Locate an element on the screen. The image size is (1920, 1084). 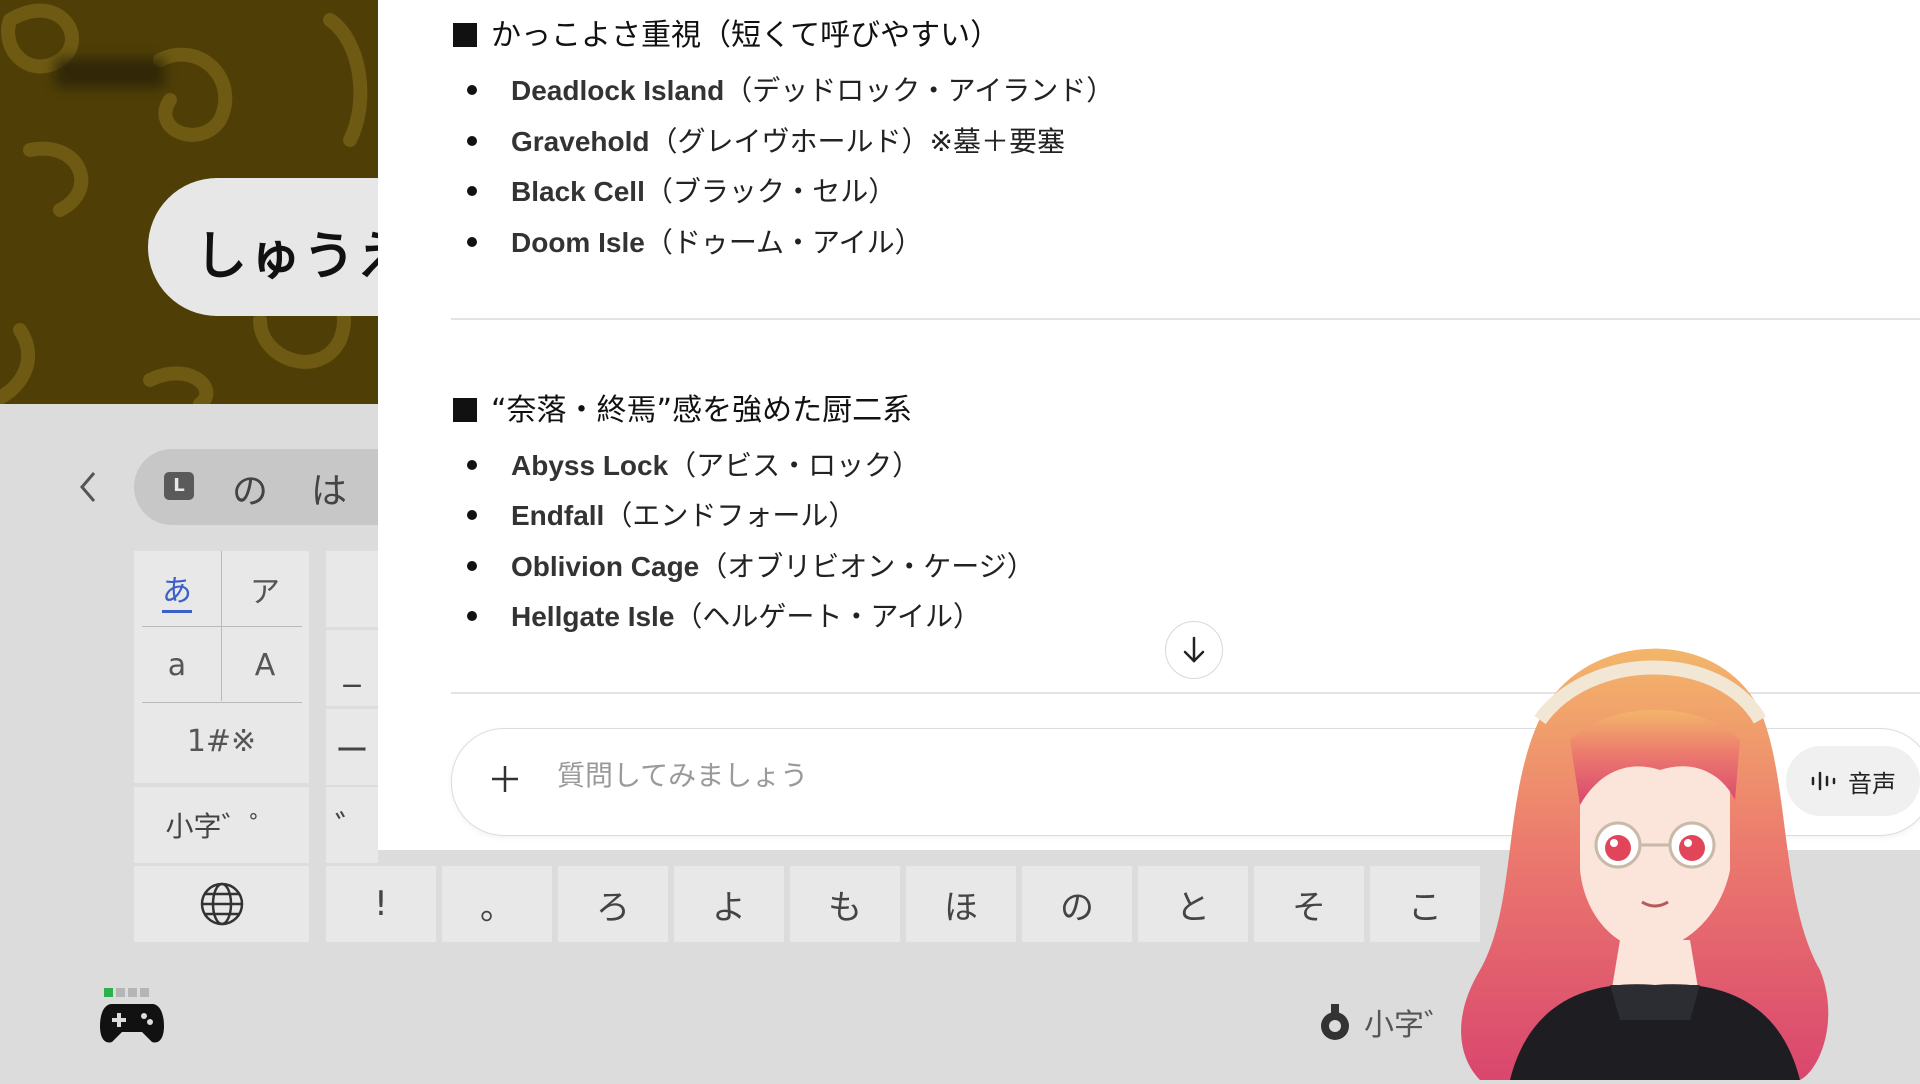
item-name: Abyss Lock is located at coordinates (590, 465).